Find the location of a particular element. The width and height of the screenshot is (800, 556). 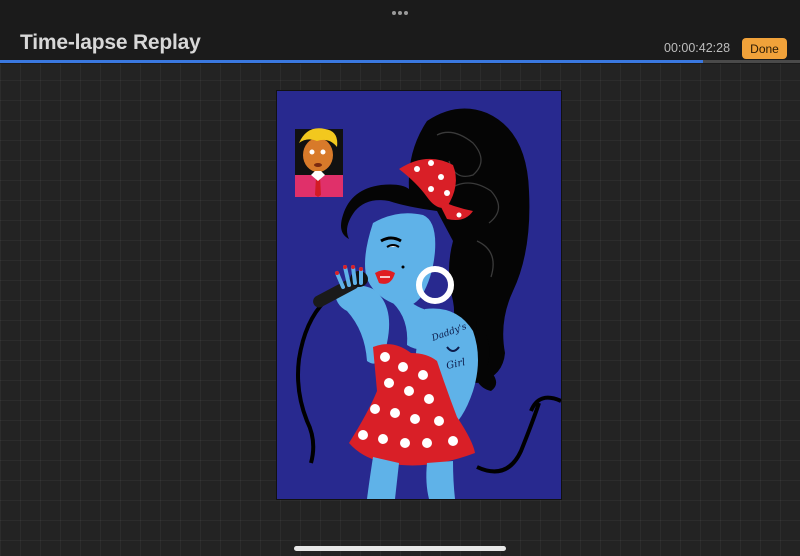

top-bar: Time-lapse Replay 00:00:42:28 Done is located at coordinates (400, 32).